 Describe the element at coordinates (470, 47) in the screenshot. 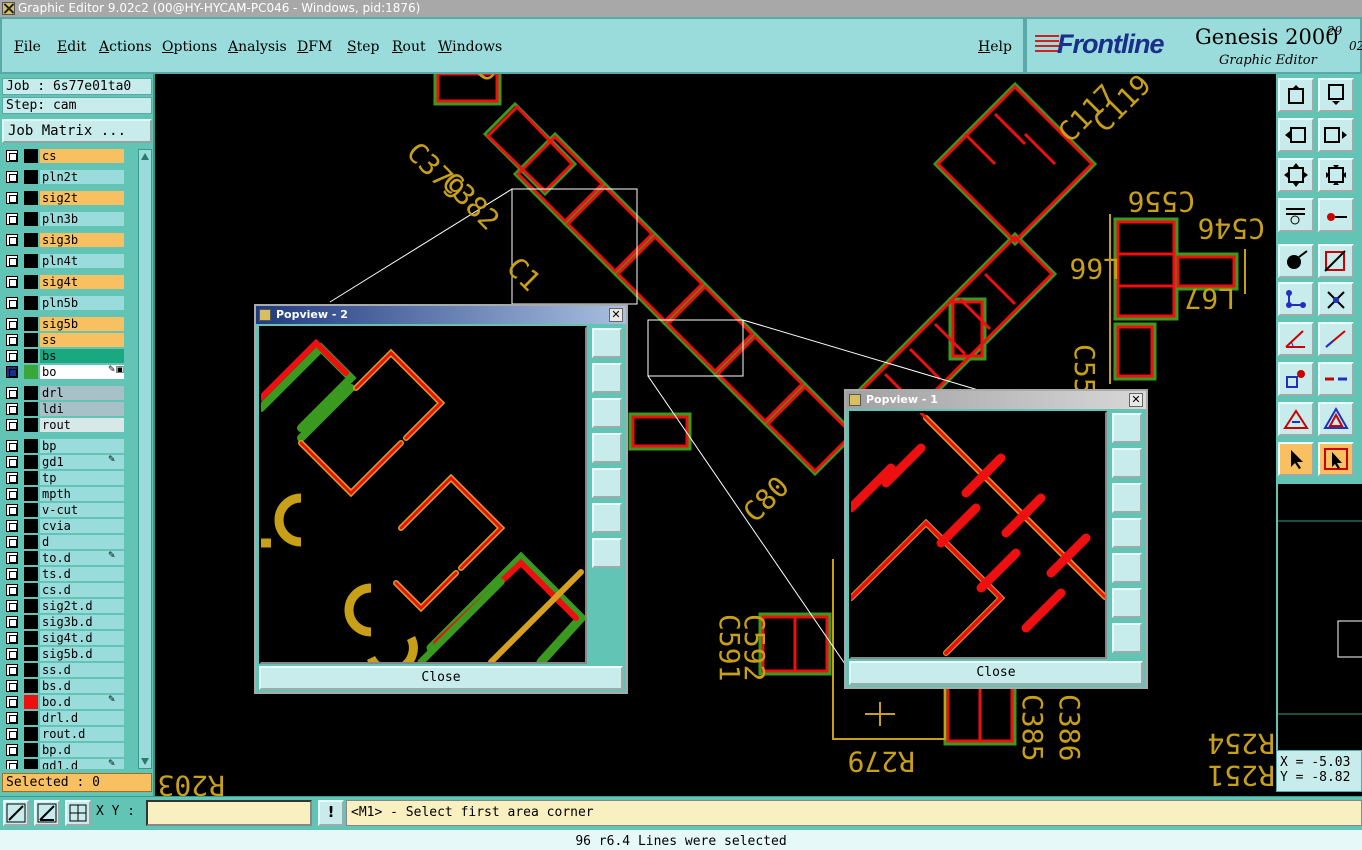

I see `menu-windows: Windows` at that location.